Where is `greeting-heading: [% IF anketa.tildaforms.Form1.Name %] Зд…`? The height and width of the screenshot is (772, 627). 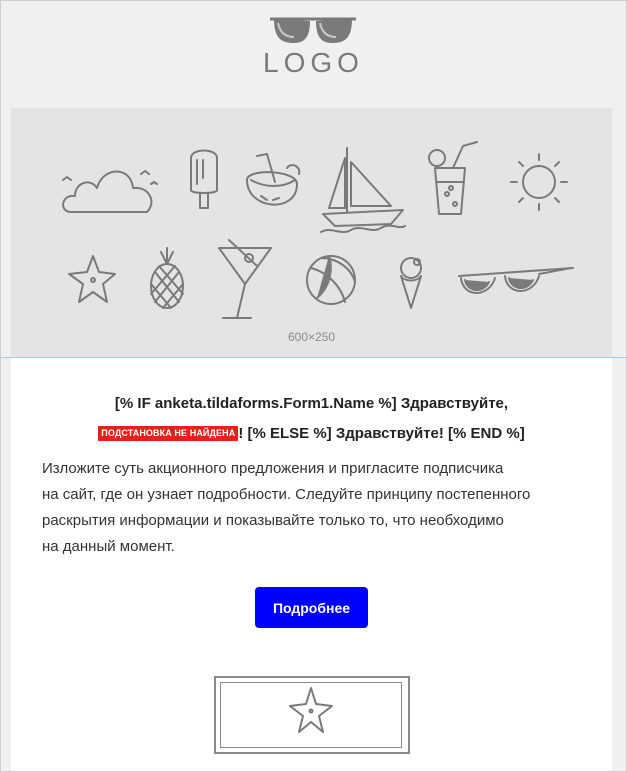
greeting-heading: [% IF anketa.tildaforms.Form1.Name %] Зд… is located at coordinates (311, 419).